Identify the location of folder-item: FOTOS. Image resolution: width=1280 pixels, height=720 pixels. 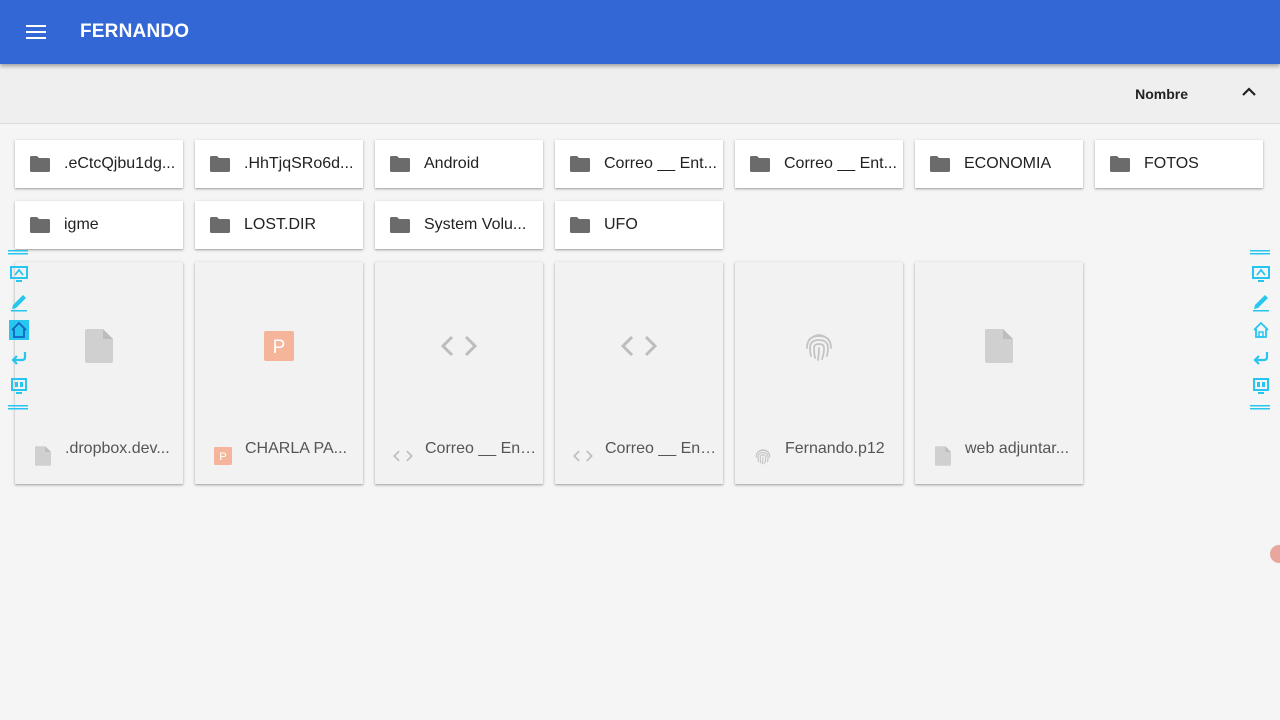
(1179, 164).